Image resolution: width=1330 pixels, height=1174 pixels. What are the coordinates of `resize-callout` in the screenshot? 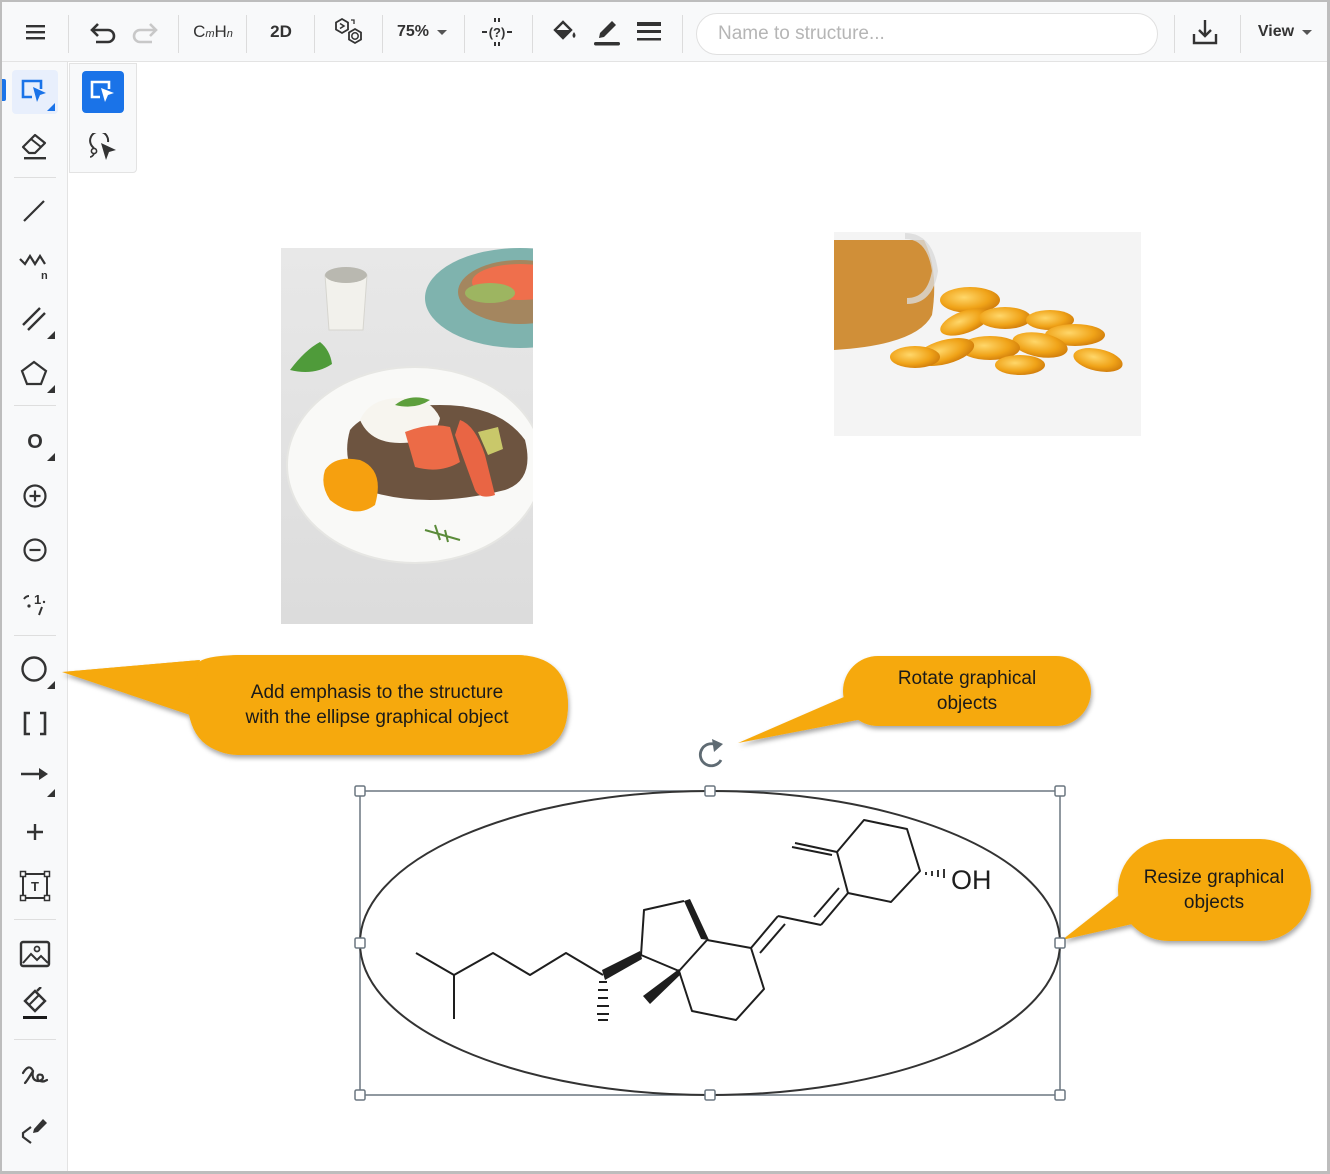 It's located at (1186, 890).